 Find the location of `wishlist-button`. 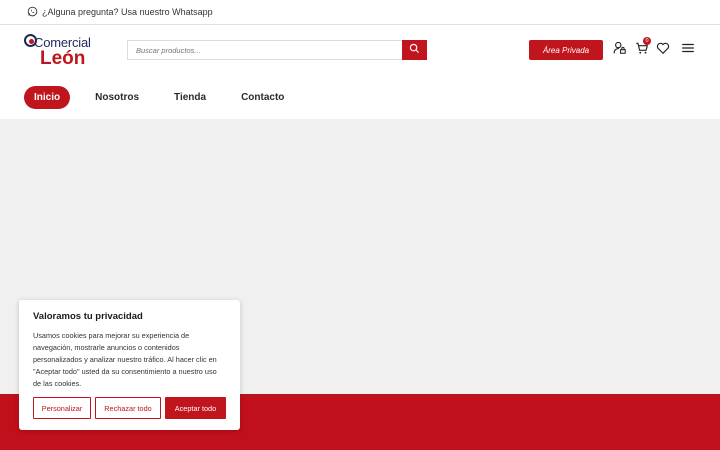

wishlist-button is located at coordinates (663, 48).